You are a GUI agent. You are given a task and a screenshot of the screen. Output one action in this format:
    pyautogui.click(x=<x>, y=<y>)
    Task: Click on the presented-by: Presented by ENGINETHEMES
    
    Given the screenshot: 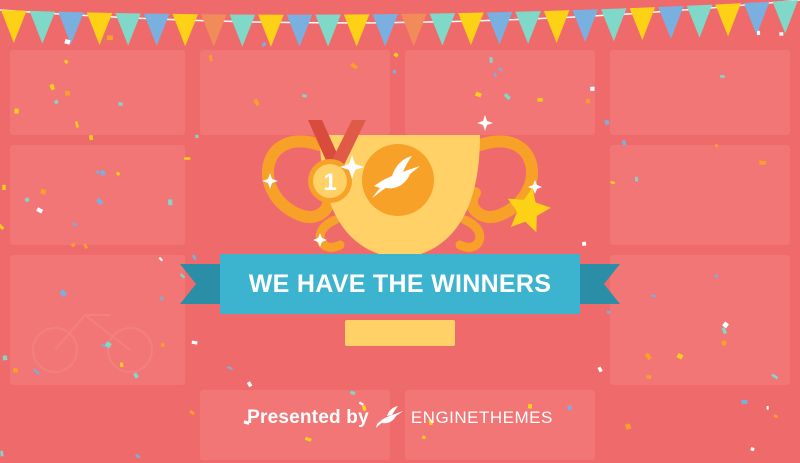 What is the action you would take?
    pyautogui.click(x=400, y=418)
    